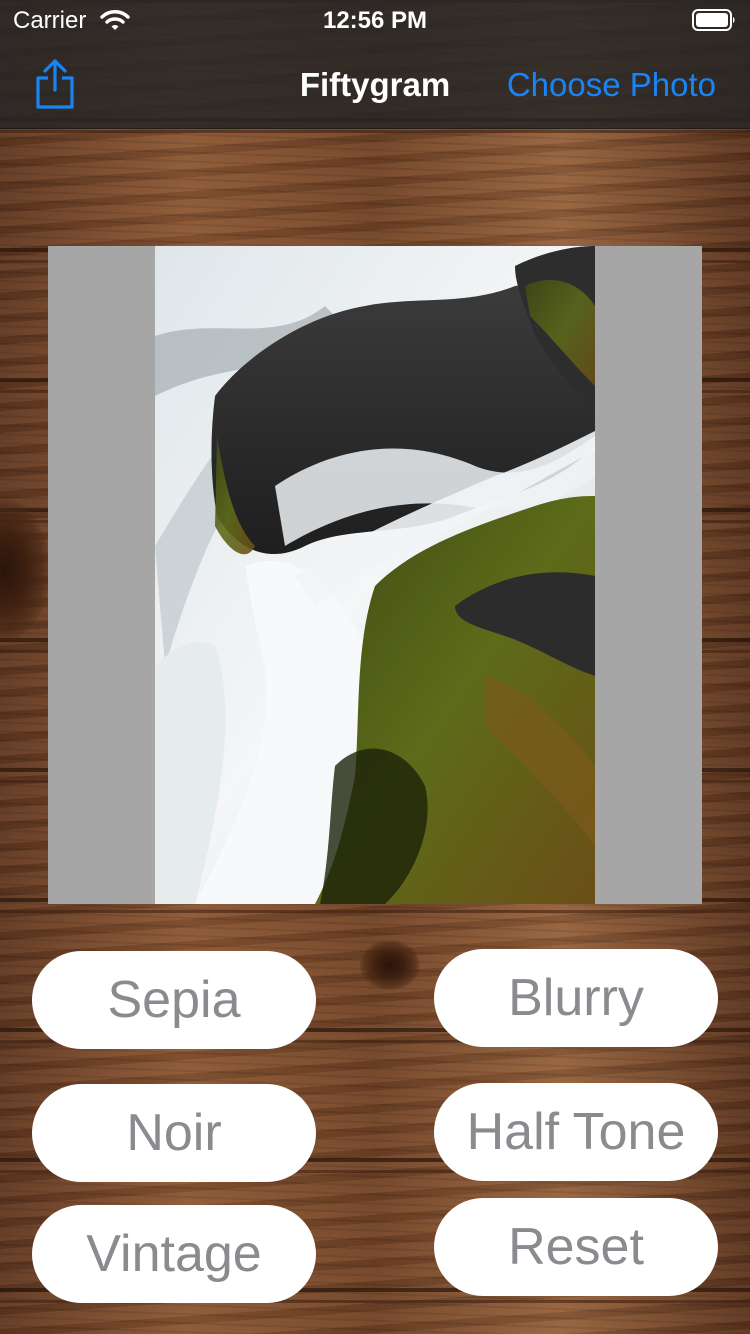  Describe the element at coordinates (713, 20) in the screenshot. I see `battery-icon` at that location.